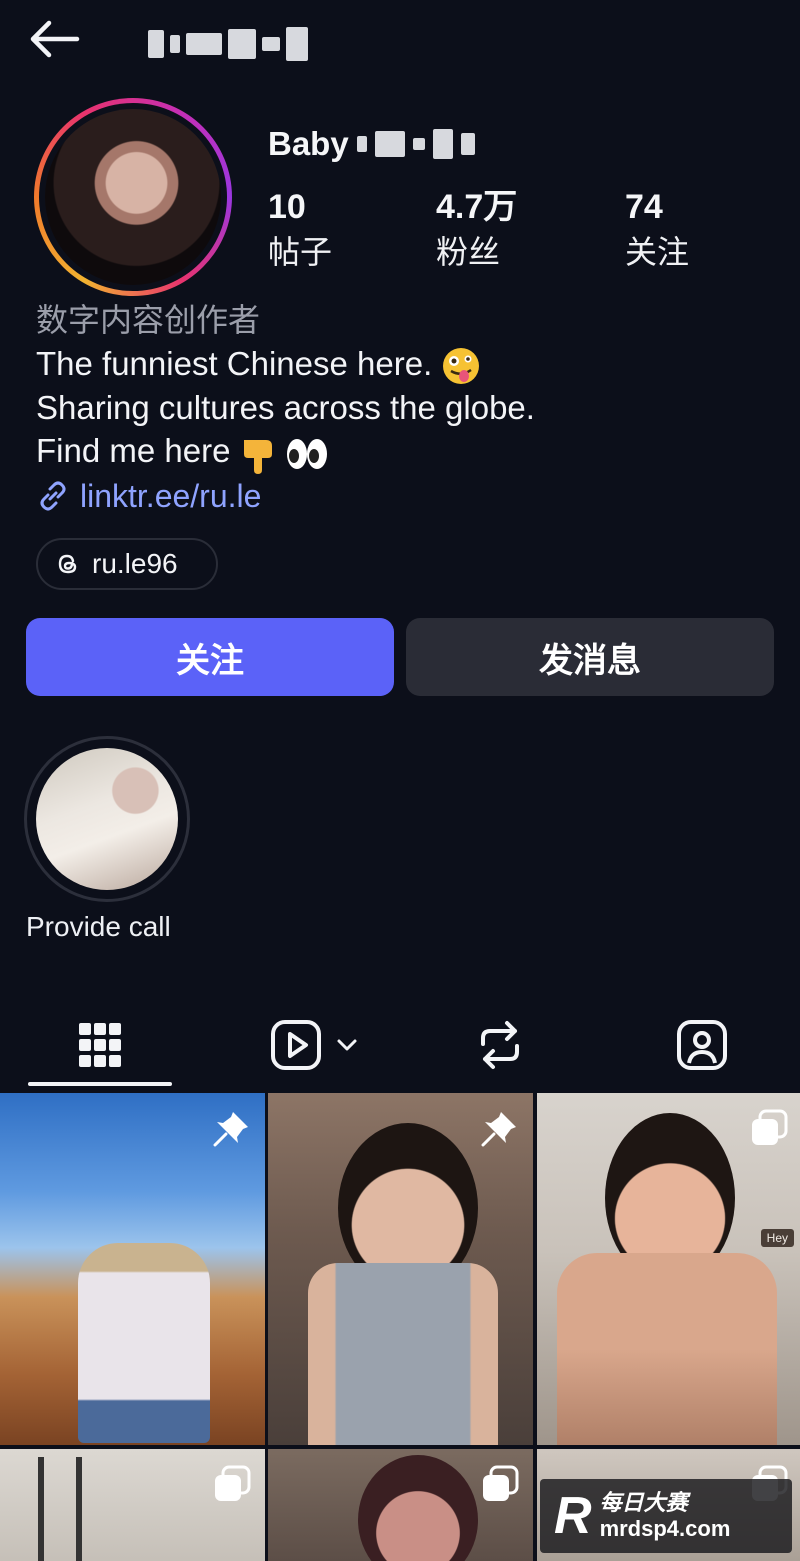 The image size is (800, 1561). I want to click on bio-line-2: Sharing cultures across the globe., so click(285, 408).